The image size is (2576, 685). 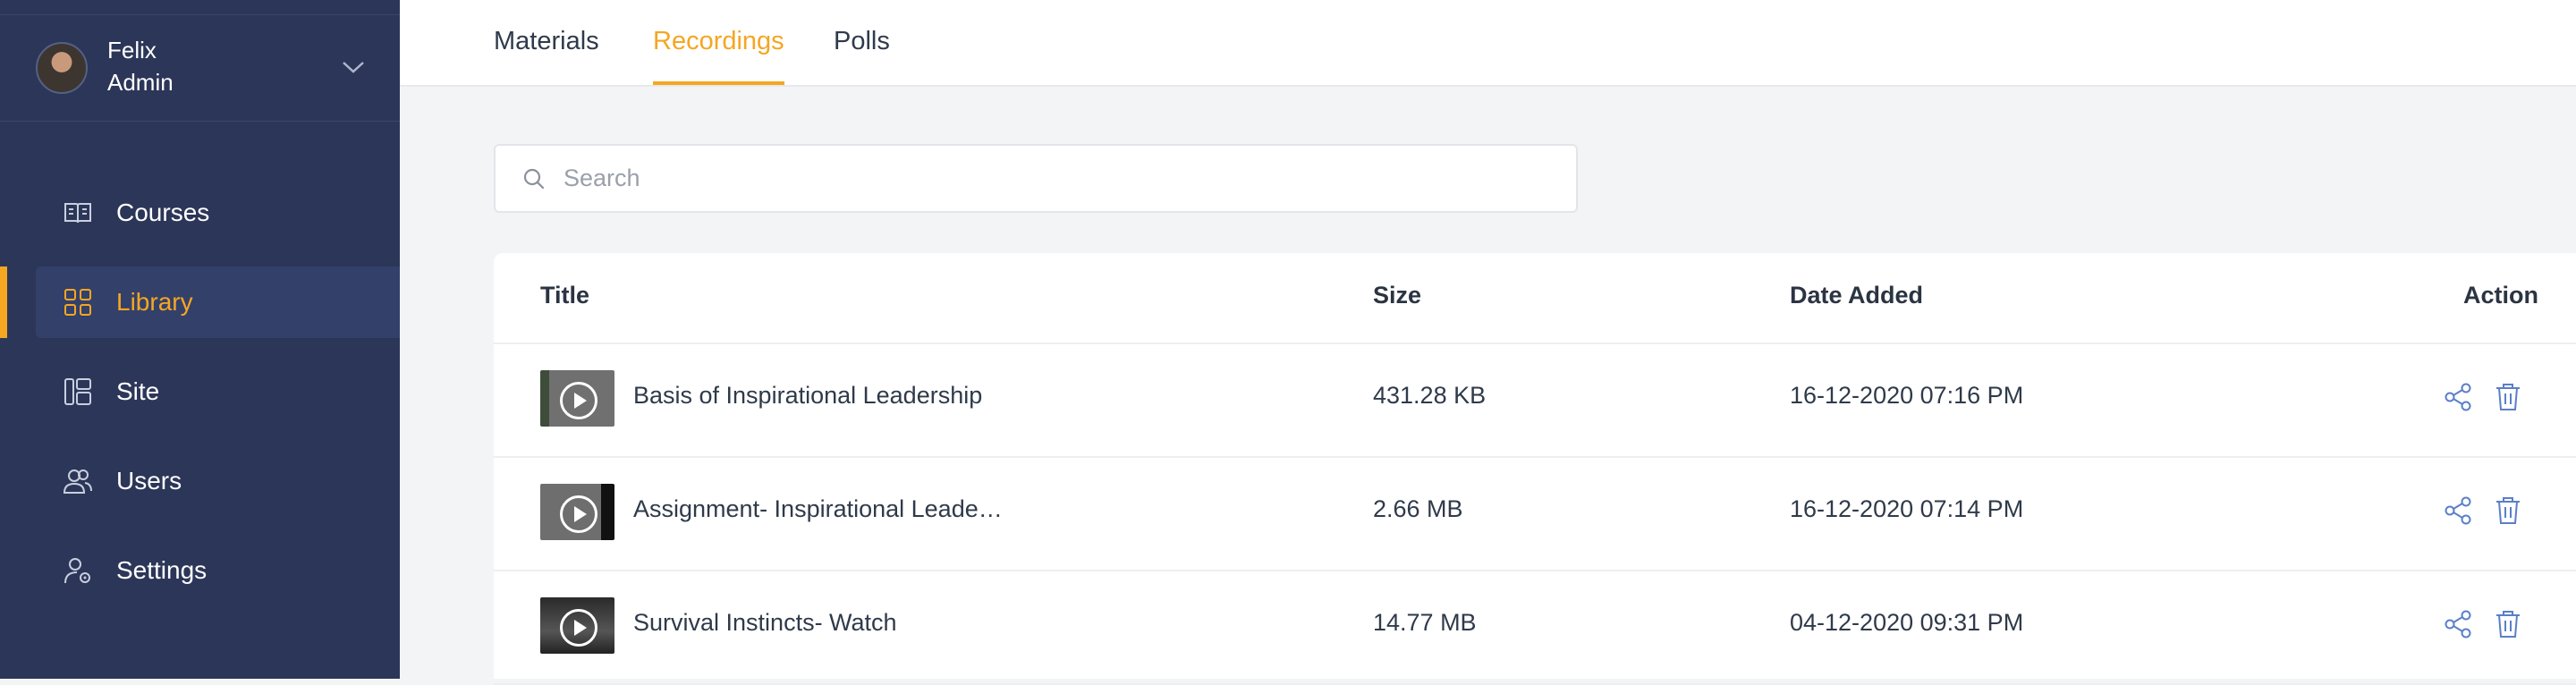 I want to click on layout-icon, so click(x=77, y=391).